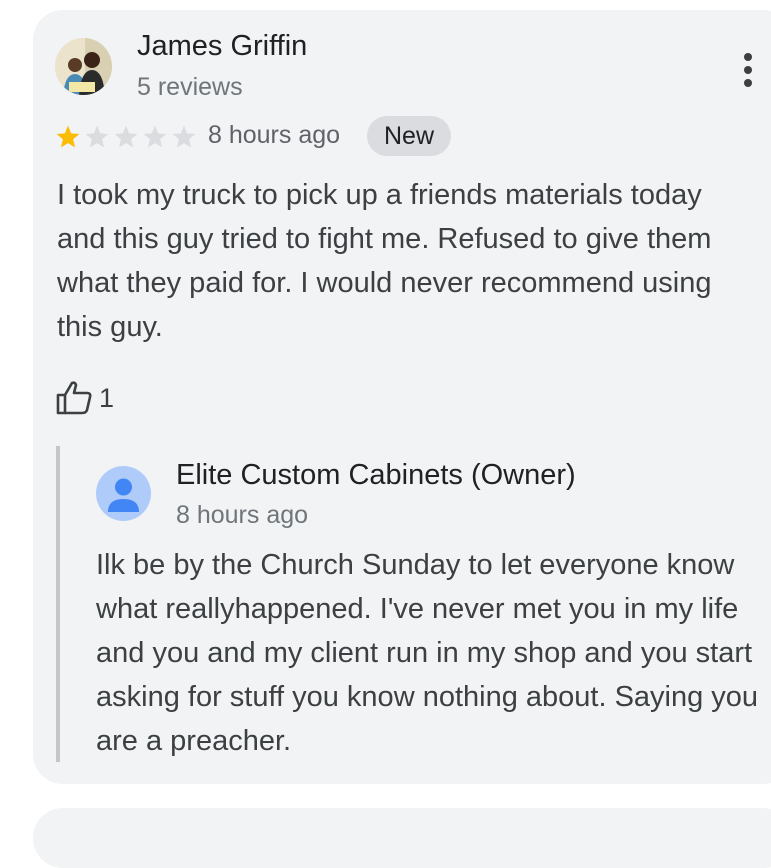 The image size is (771, 868). I want to click on reviewer-avatar, so click(83, 66).